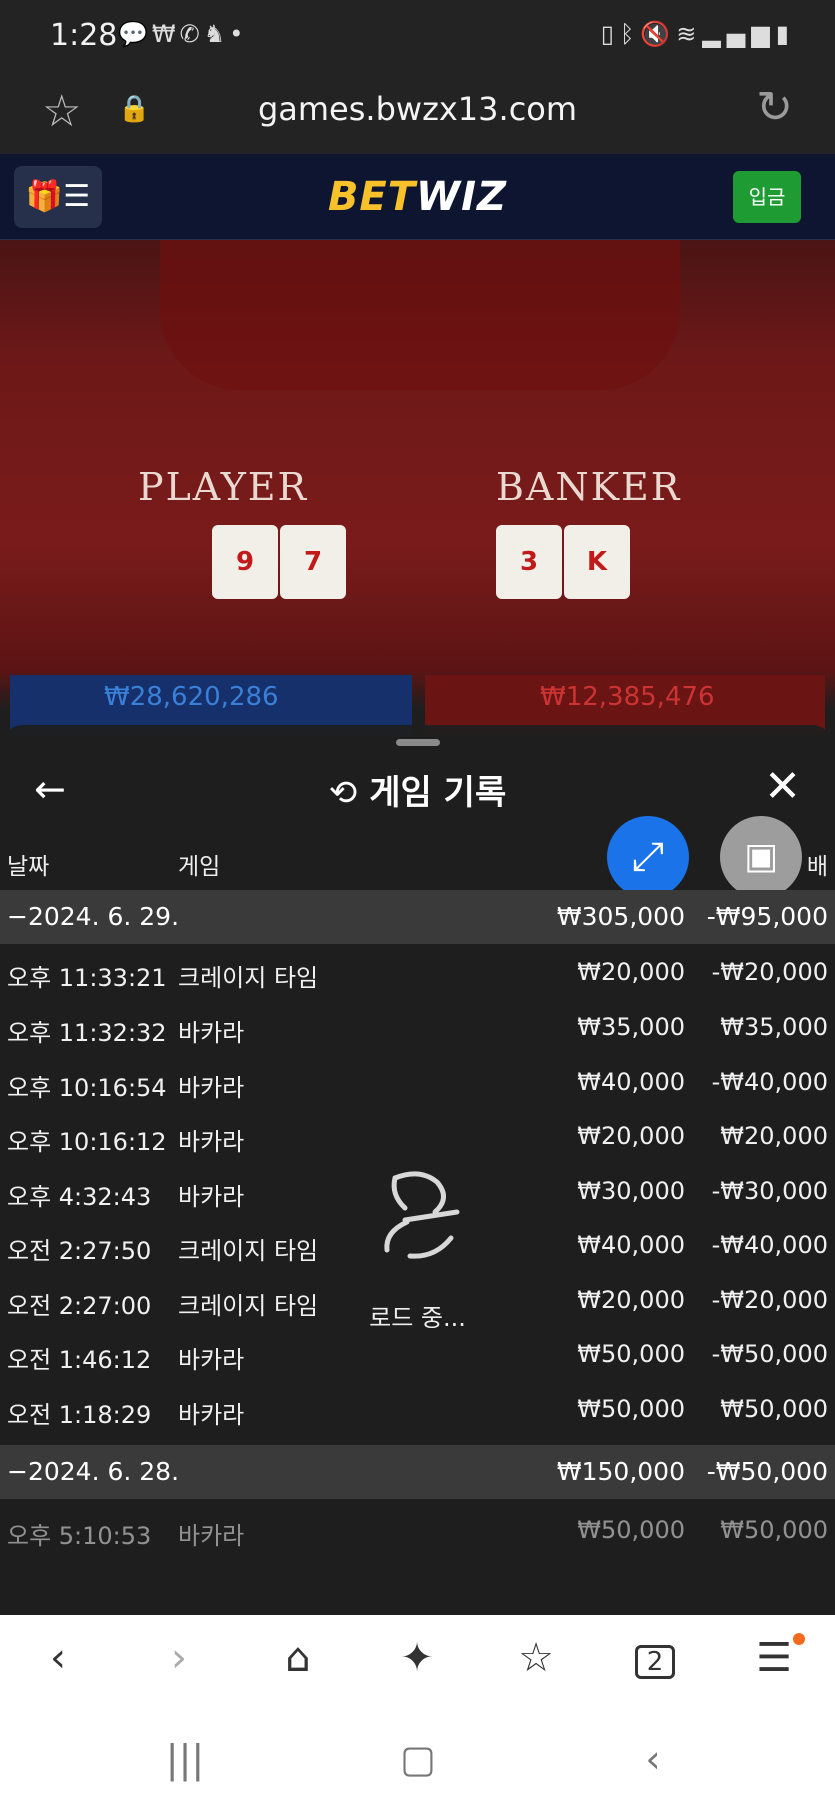  What do you see at coordinates (418, 742) in the screenshot?
I see `drag-handle` at bounding box center [418, 742].